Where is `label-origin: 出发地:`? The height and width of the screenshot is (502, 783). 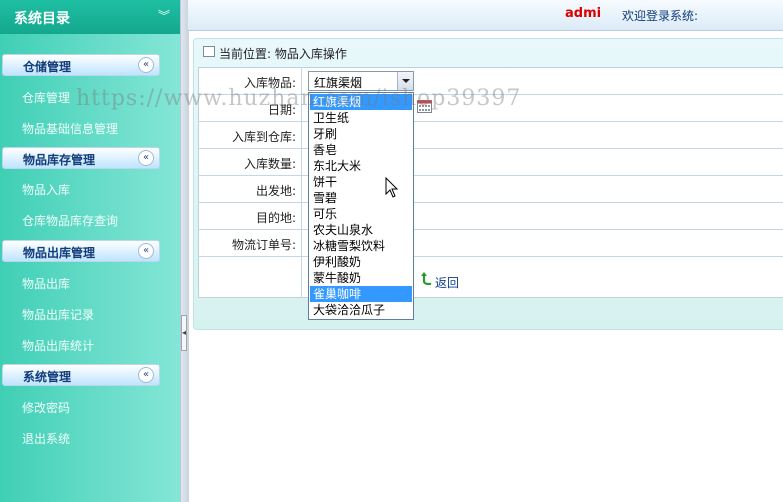 label-origin: 出发地: is located at coordinates (275, 191).